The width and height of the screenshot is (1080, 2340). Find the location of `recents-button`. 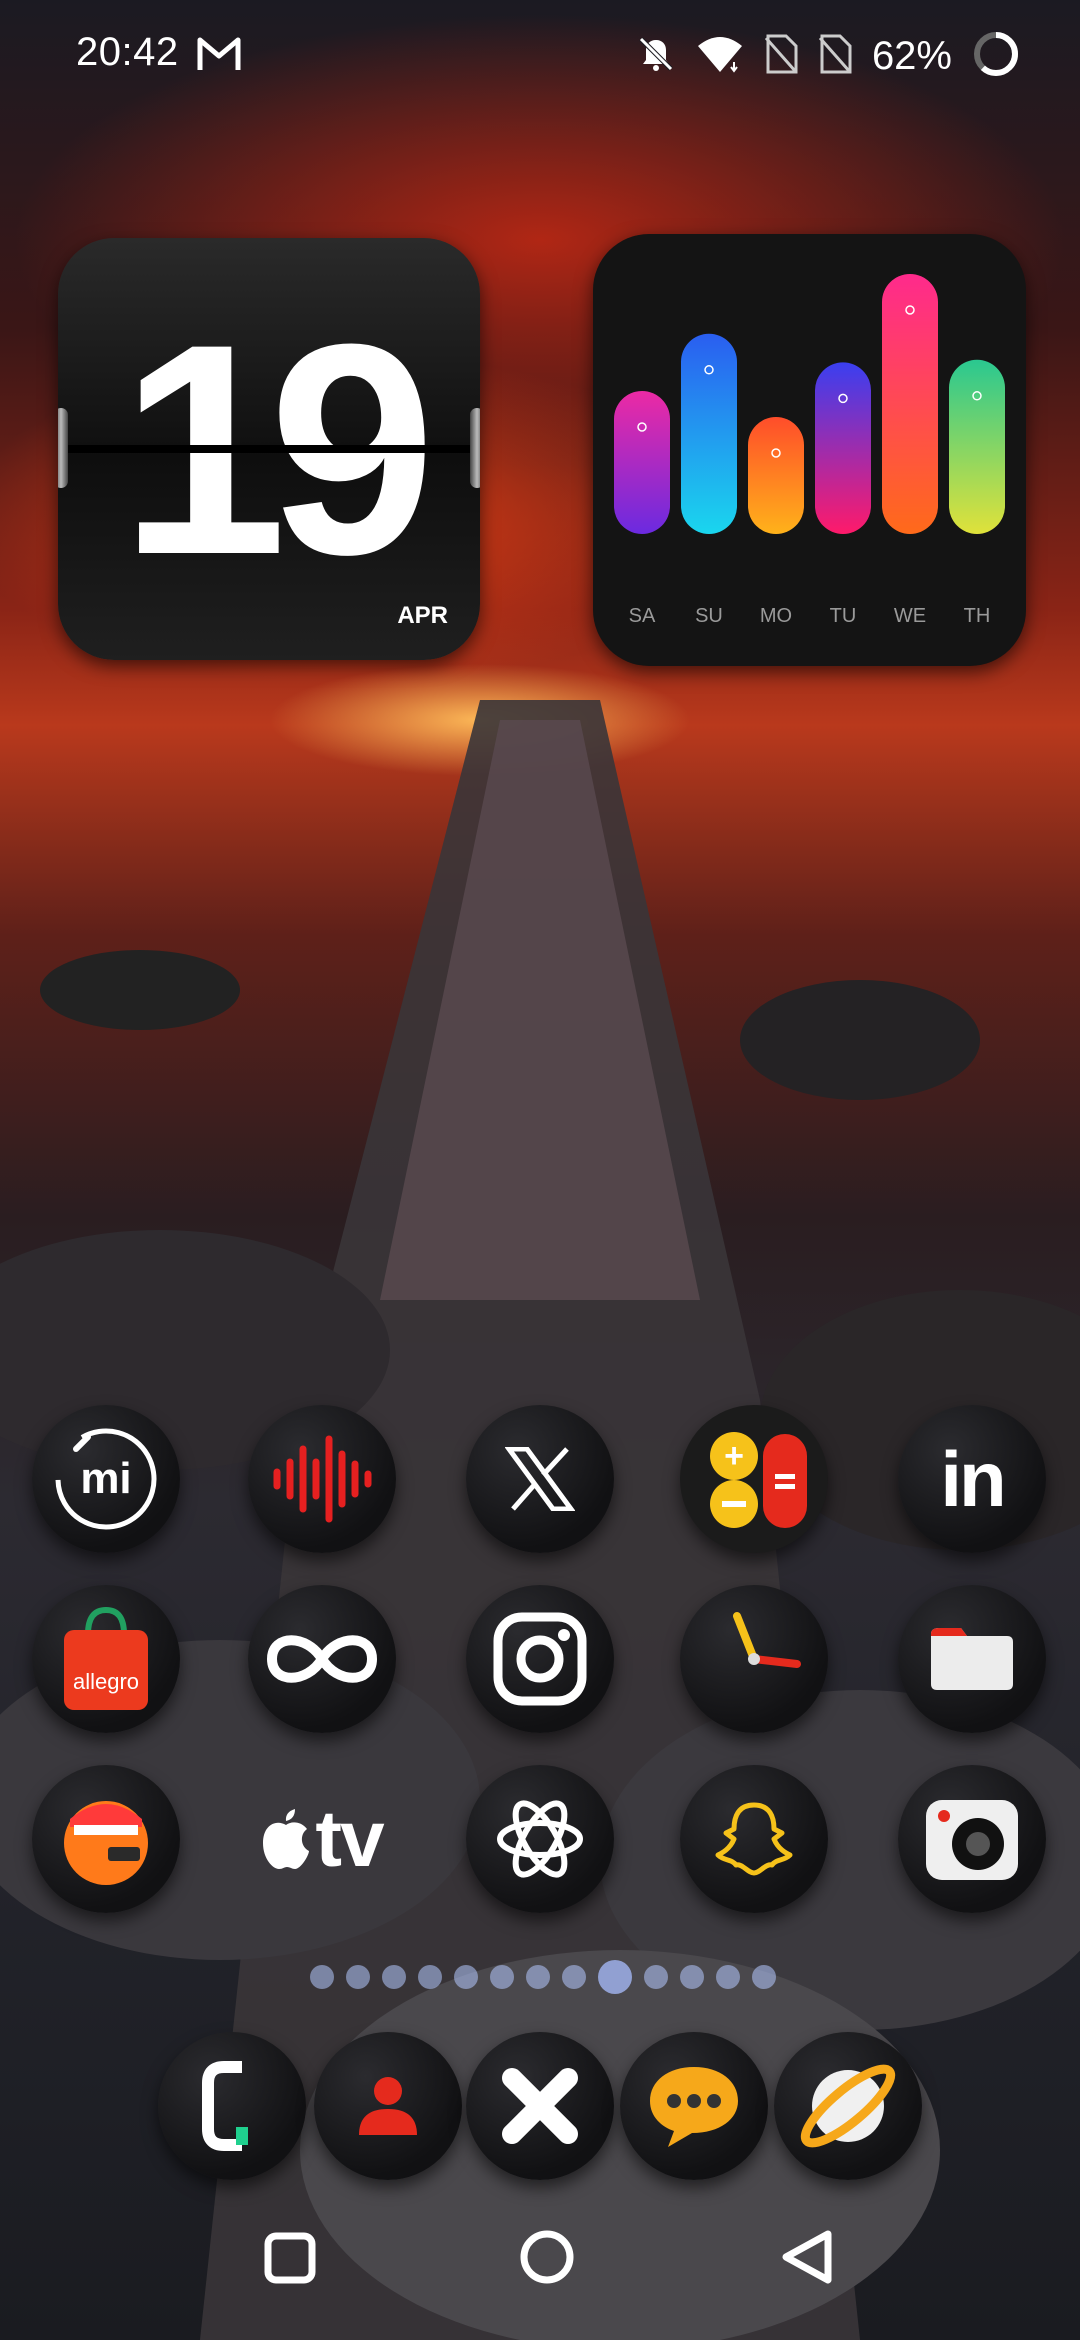

recents-button is located at coordinates (290, 2260).